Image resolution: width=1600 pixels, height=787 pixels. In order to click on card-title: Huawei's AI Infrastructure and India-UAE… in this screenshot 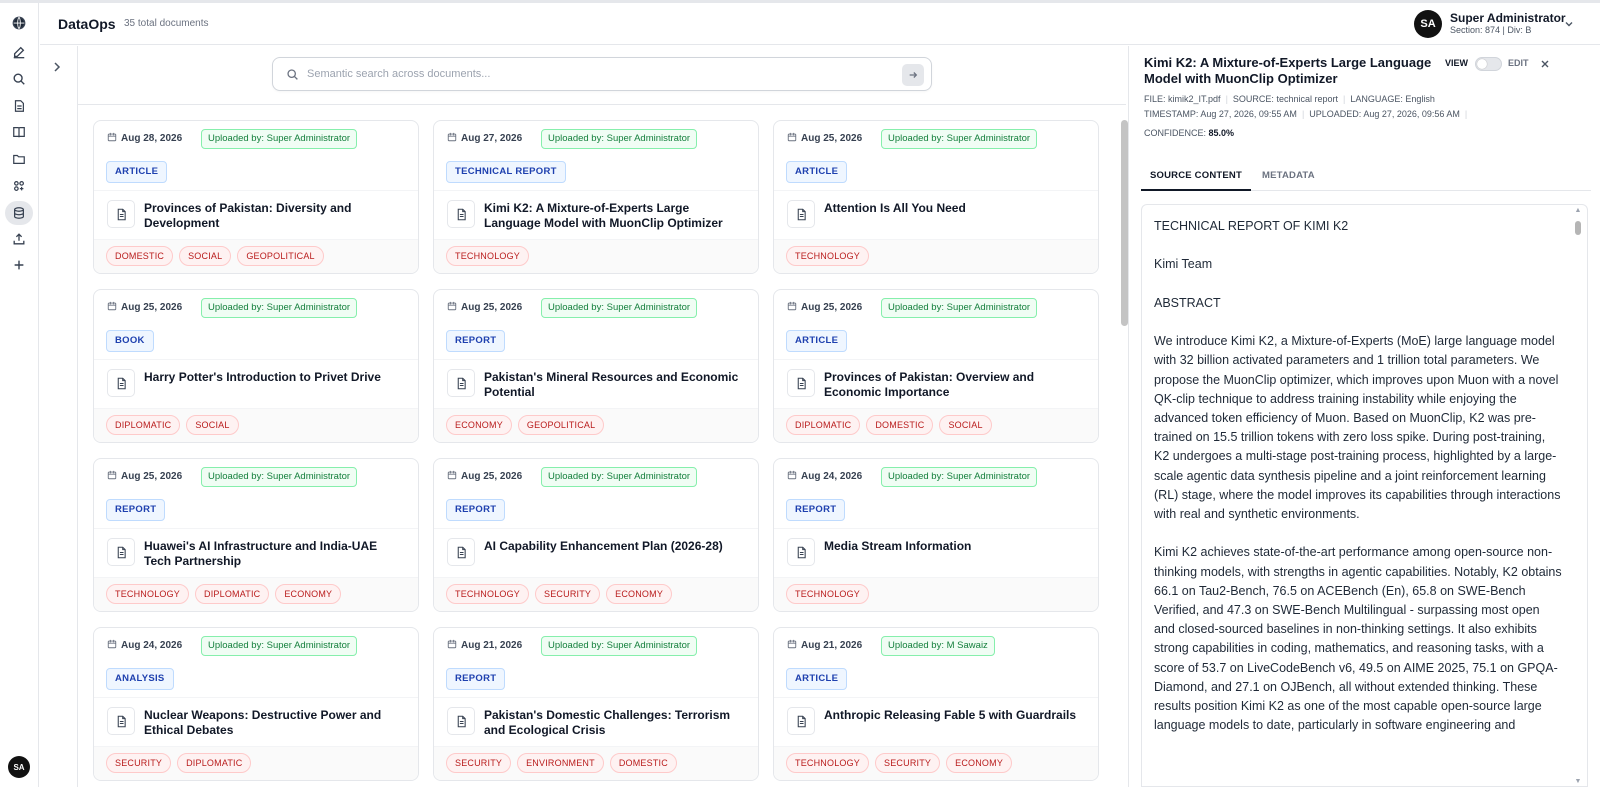, I will do `click(275, 554)`.